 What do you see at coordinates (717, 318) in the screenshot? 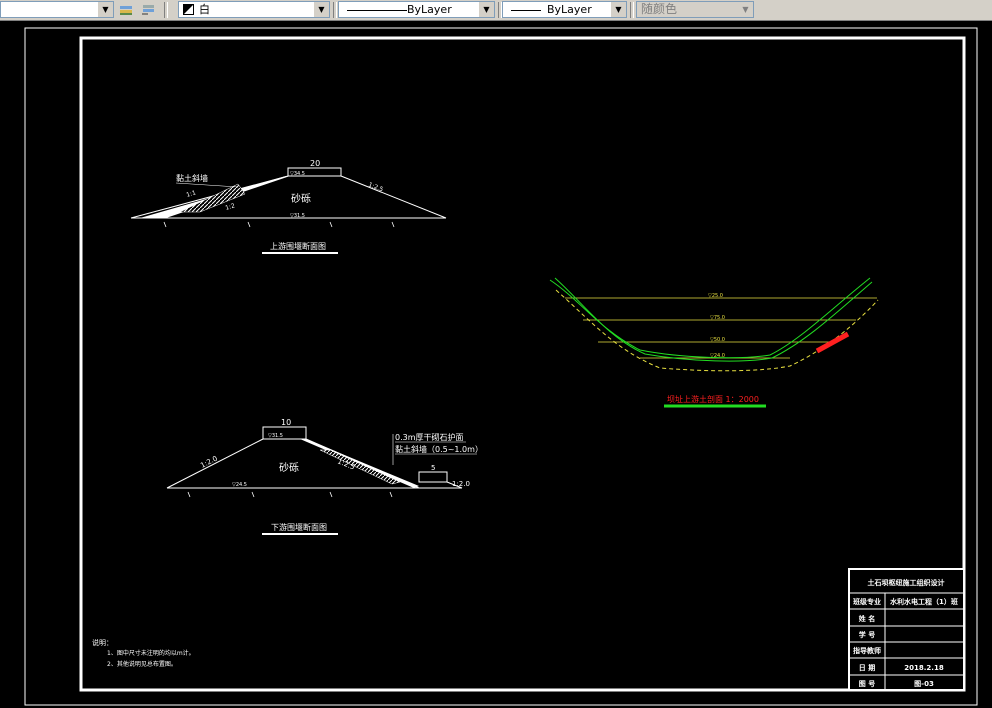
I see `elevation-2: ▽75.0` at bounding box center [717, 318].